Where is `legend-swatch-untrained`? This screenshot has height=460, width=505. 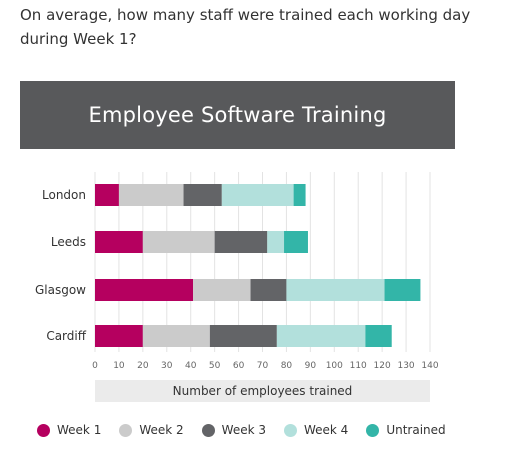
legend-swatch-untrained is located at coordinates (373, 430).